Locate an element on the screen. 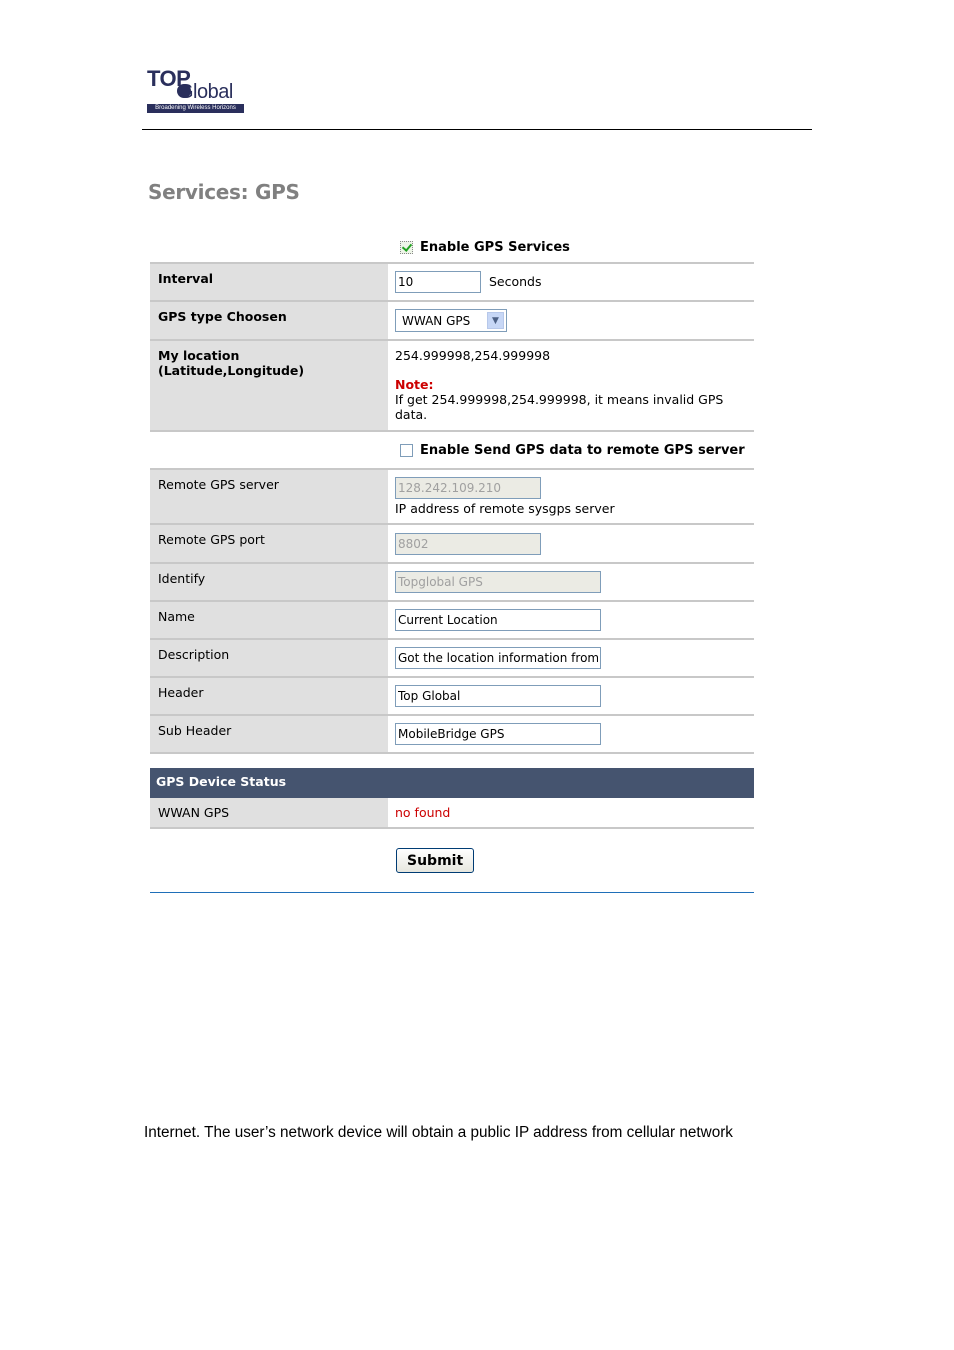 The height and width of the screenshot is (1350, 954). remote-port-row: Remote GPS port is located at coordinates (452, 544).